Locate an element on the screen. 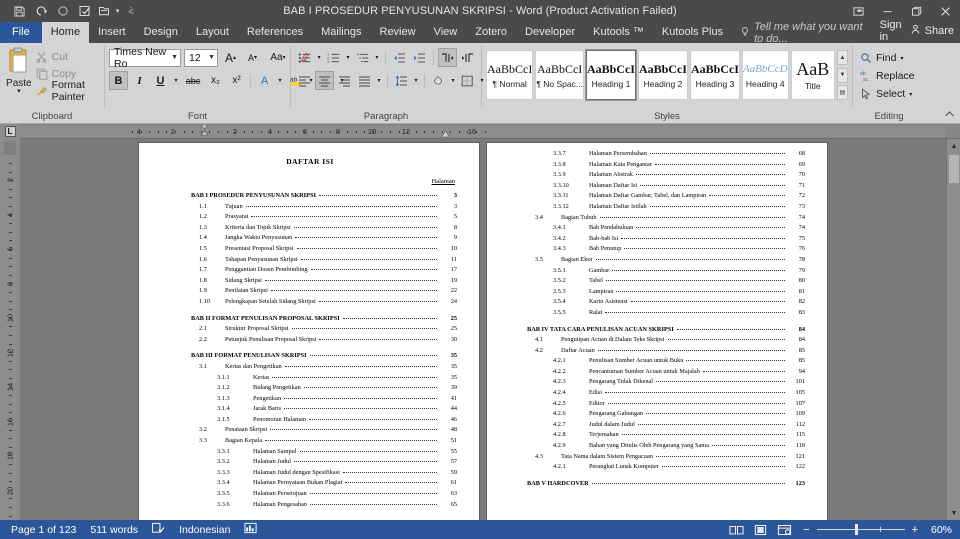 The image size is (960, 539). horizontal-ruler: 422468101216 is located at coordinates (483, 131).